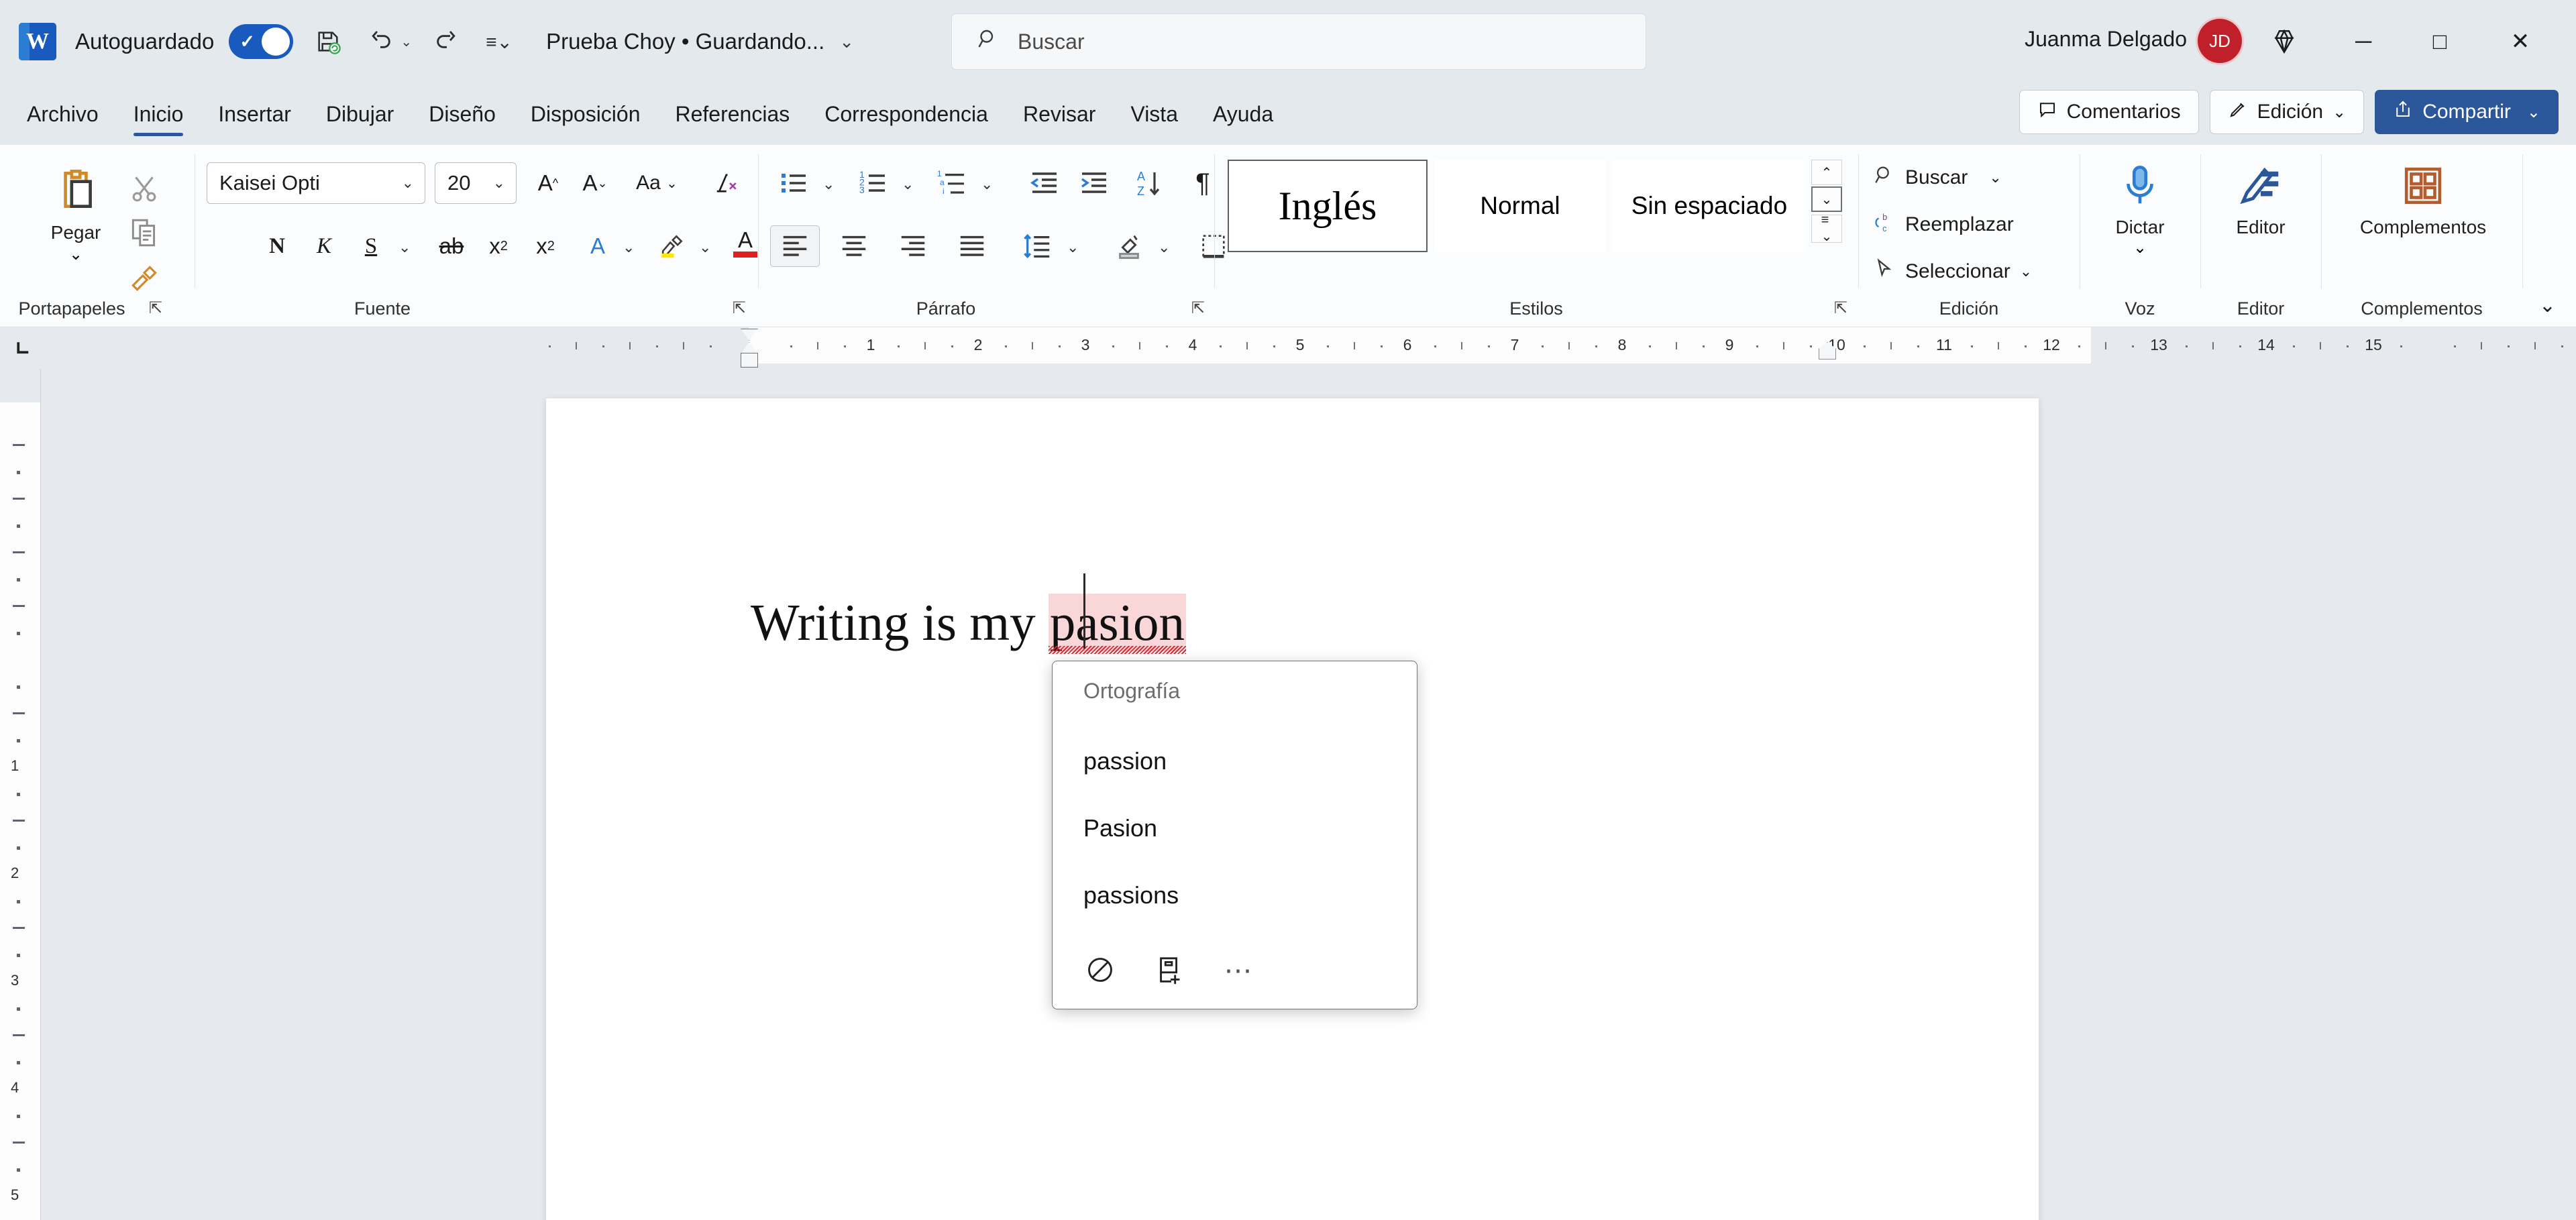 The image size is (2576, 1220). Describe the element at coordinates (972, 246) in the screenshot. I see `justify-icon` at that location.